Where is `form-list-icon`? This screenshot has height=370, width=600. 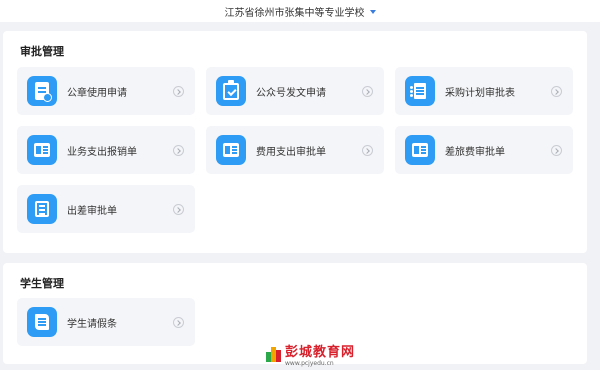
form-list-icon is located at coordinates (420, 91).